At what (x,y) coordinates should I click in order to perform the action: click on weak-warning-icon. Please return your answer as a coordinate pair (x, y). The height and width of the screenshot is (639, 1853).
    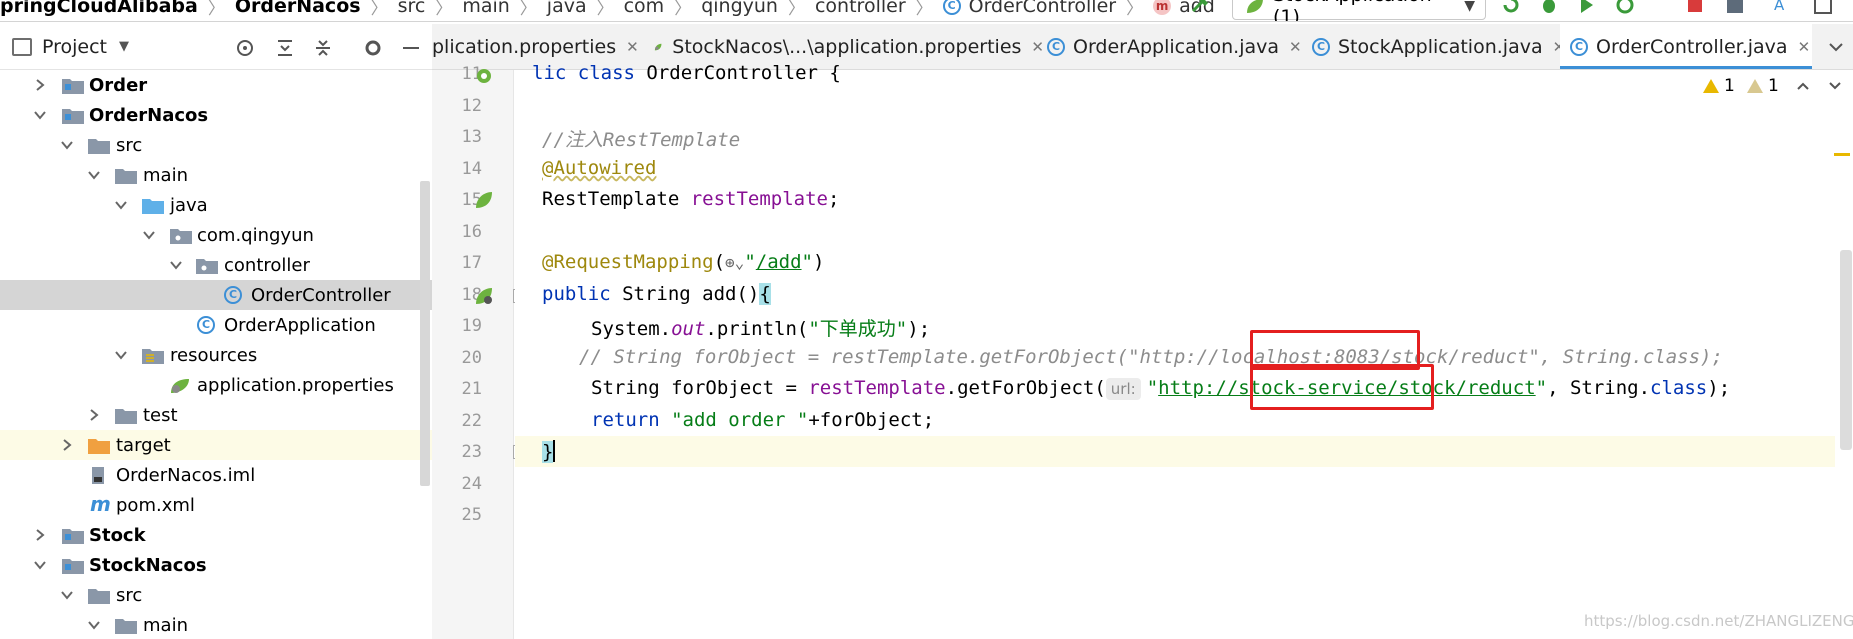
    Looking at the image, I should click on (1755, 86).